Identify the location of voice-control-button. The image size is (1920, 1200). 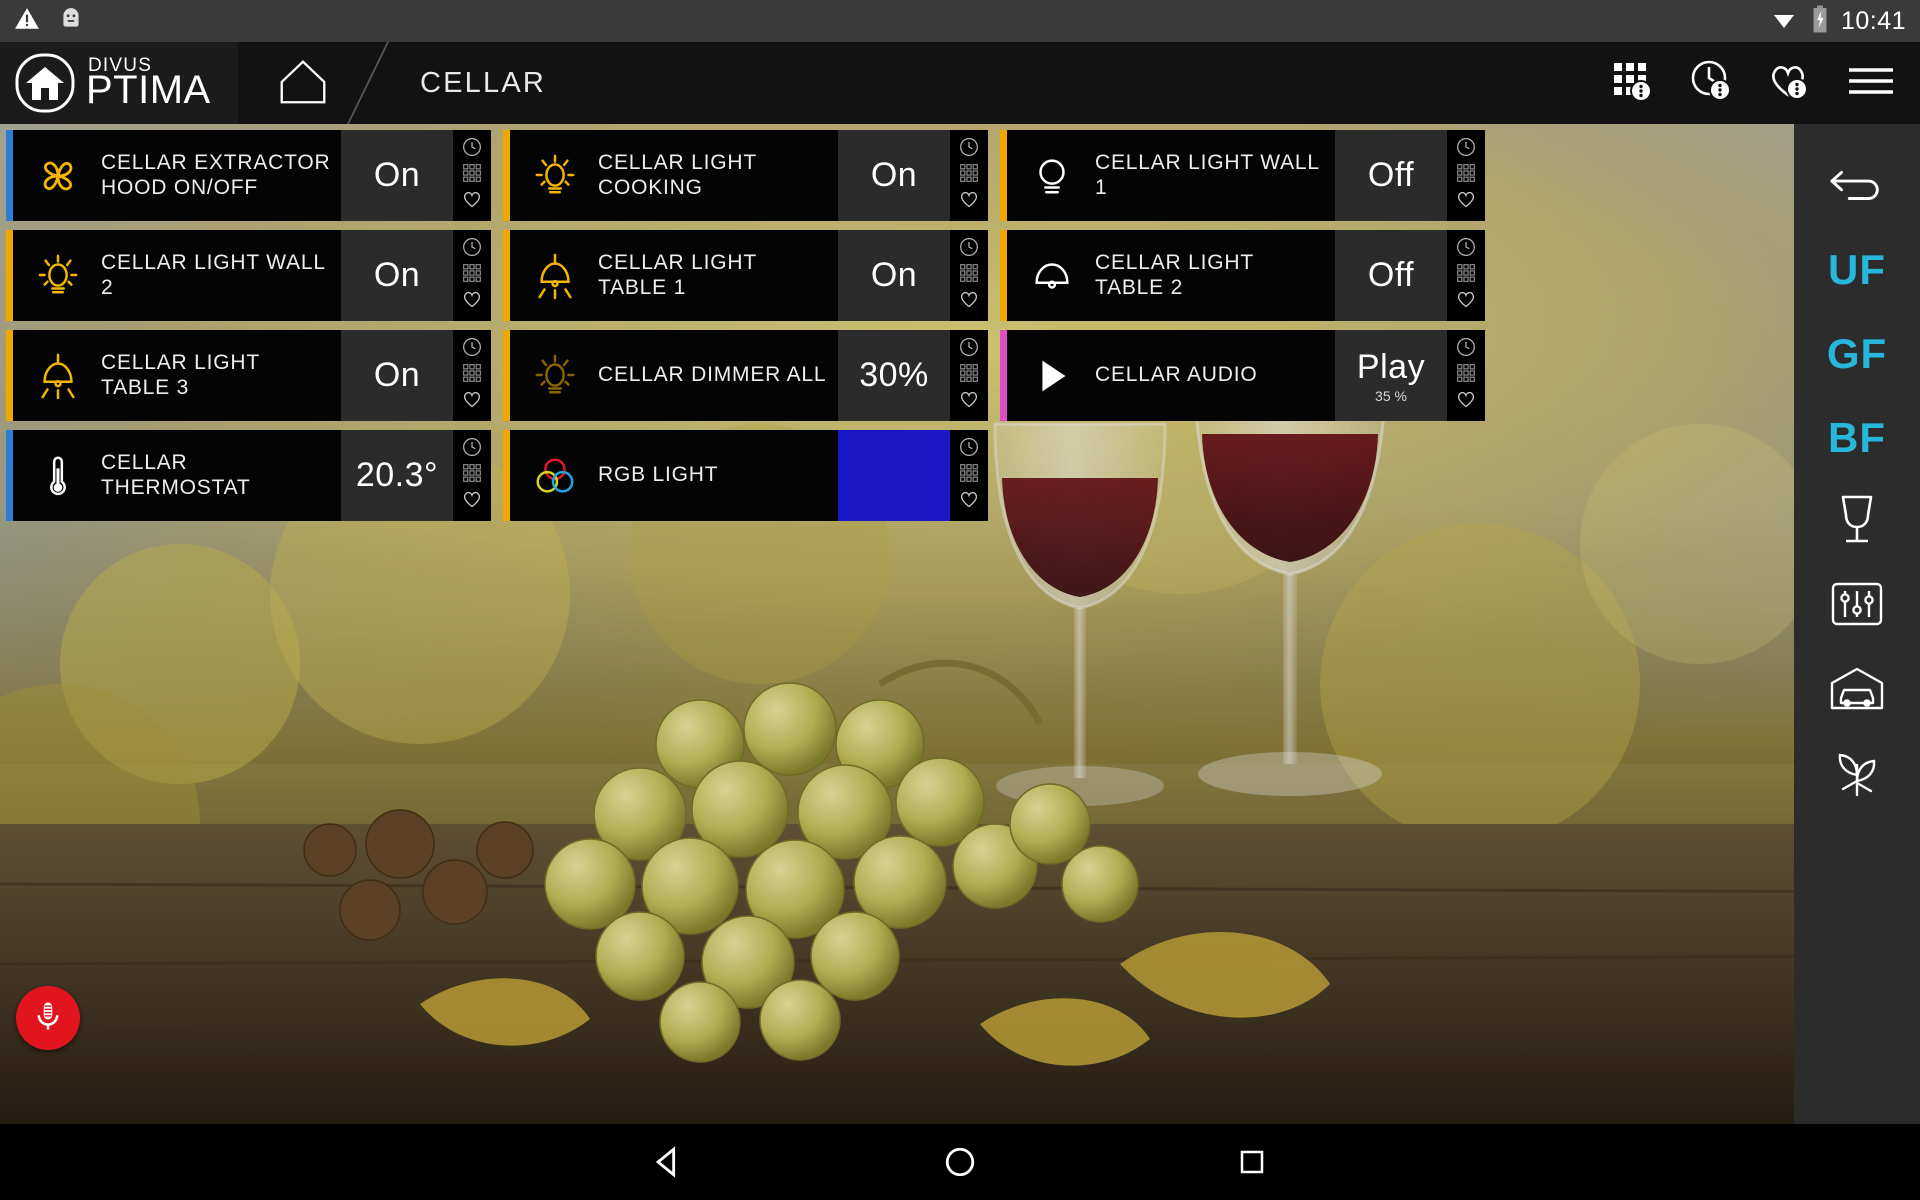
(48, 1018).